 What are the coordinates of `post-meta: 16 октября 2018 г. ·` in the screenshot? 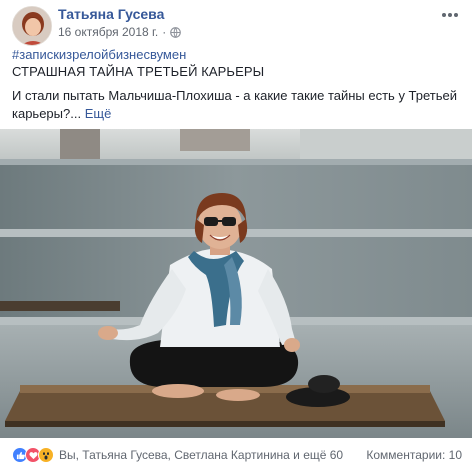 It's located at (120, 32).